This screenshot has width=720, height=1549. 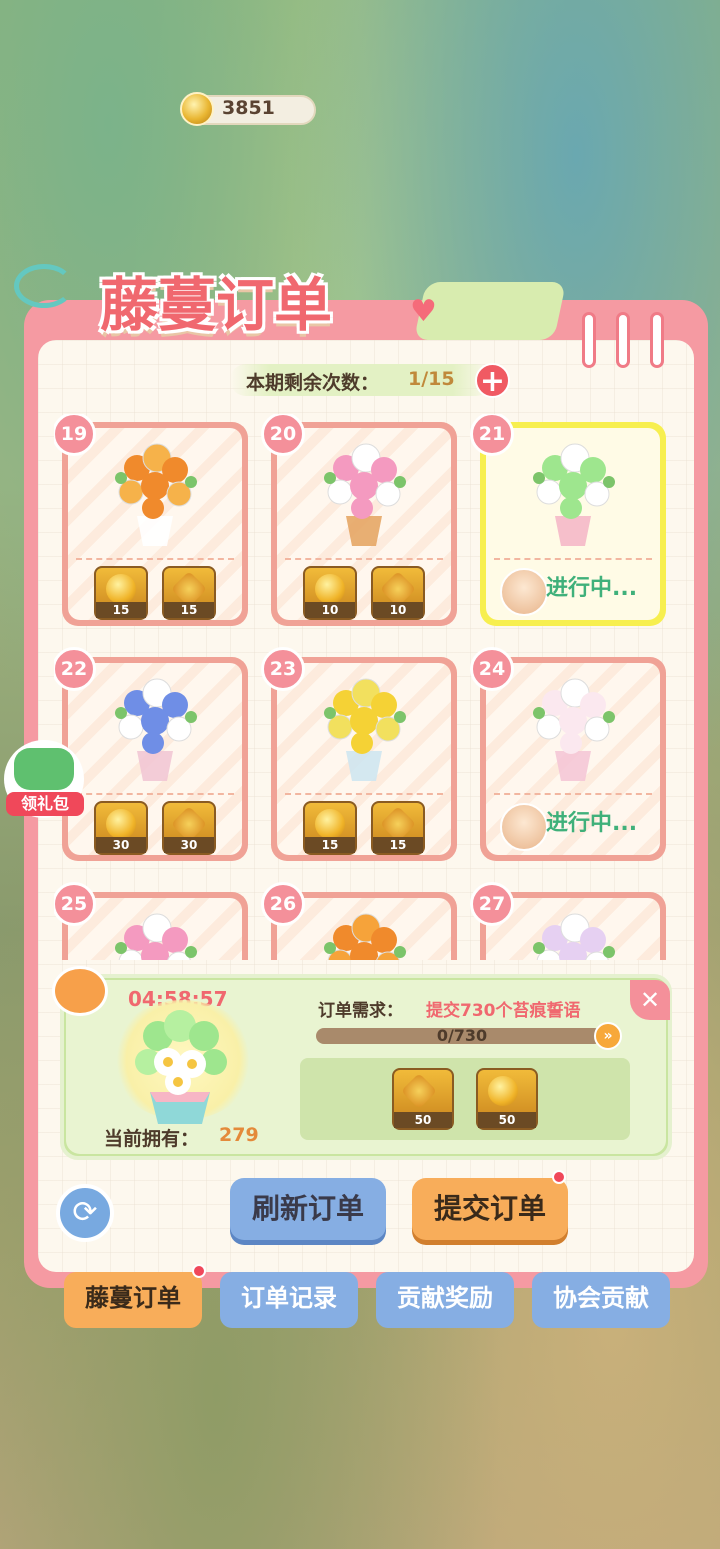 What do you see at coordinates (283, 669) in the screenshot?
I see `order-number-badge: 23` at bounding box center [283, 669].